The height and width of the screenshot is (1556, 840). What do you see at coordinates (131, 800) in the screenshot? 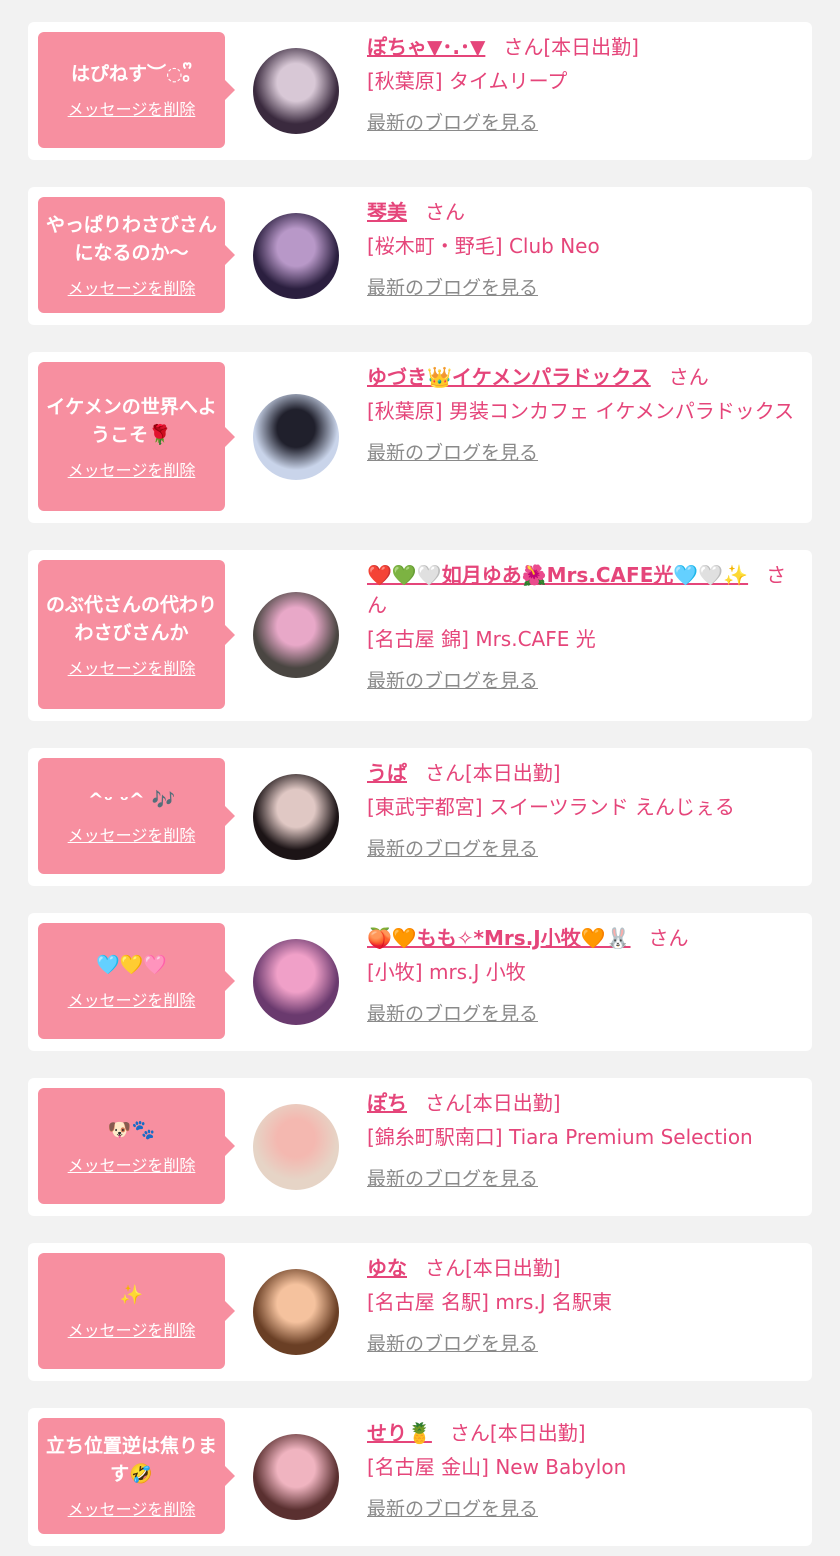
I see `message-text: ^ᵕ ᵕ^ 🎶` at bounding box center [131, 800].